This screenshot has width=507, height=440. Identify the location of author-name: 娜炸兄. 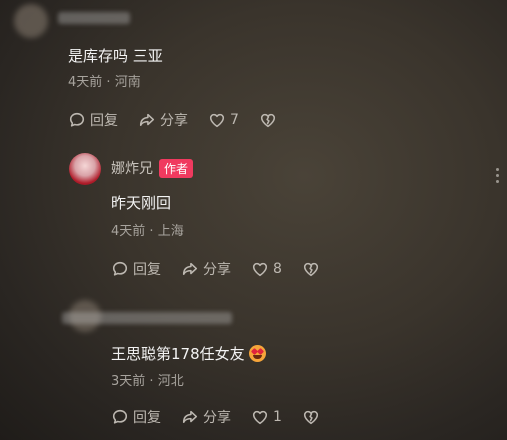
(132, 168).